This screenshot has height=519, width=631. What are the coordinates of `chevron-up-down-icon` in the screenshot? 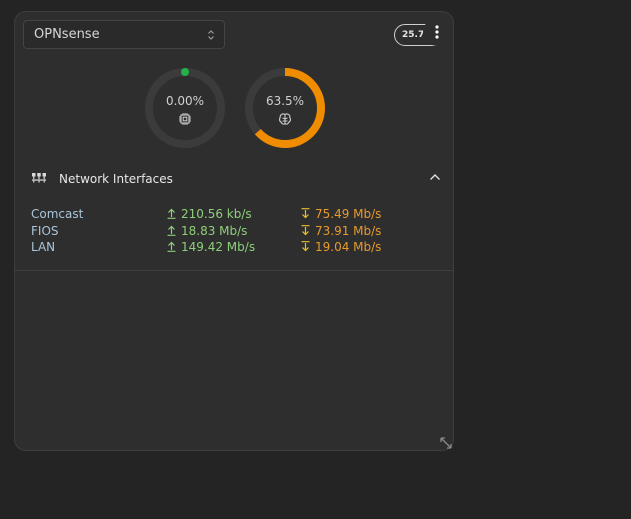 It's located at (211, 35).